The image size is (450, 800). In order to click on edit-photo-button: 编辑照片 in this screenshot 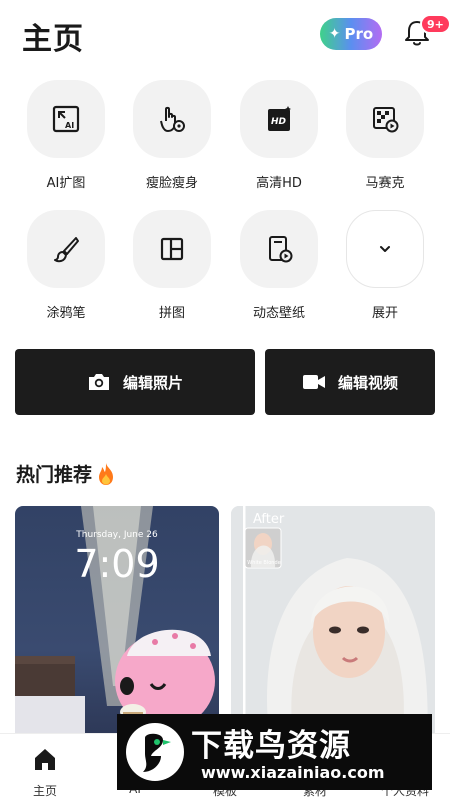, I will do `click(135, 382)`.